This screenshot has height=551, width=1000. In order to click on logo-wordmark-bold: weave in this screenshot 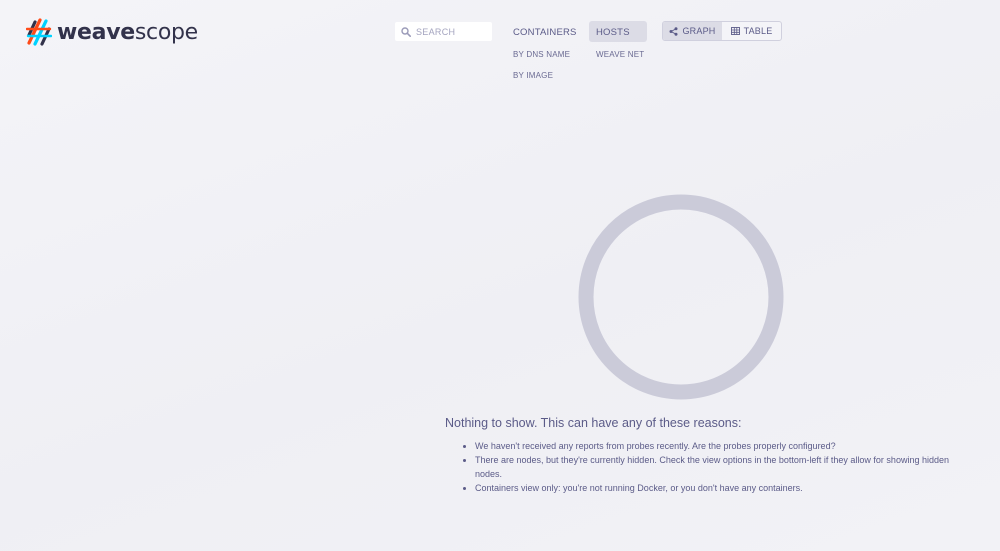, I will do `click(96, 32)`.